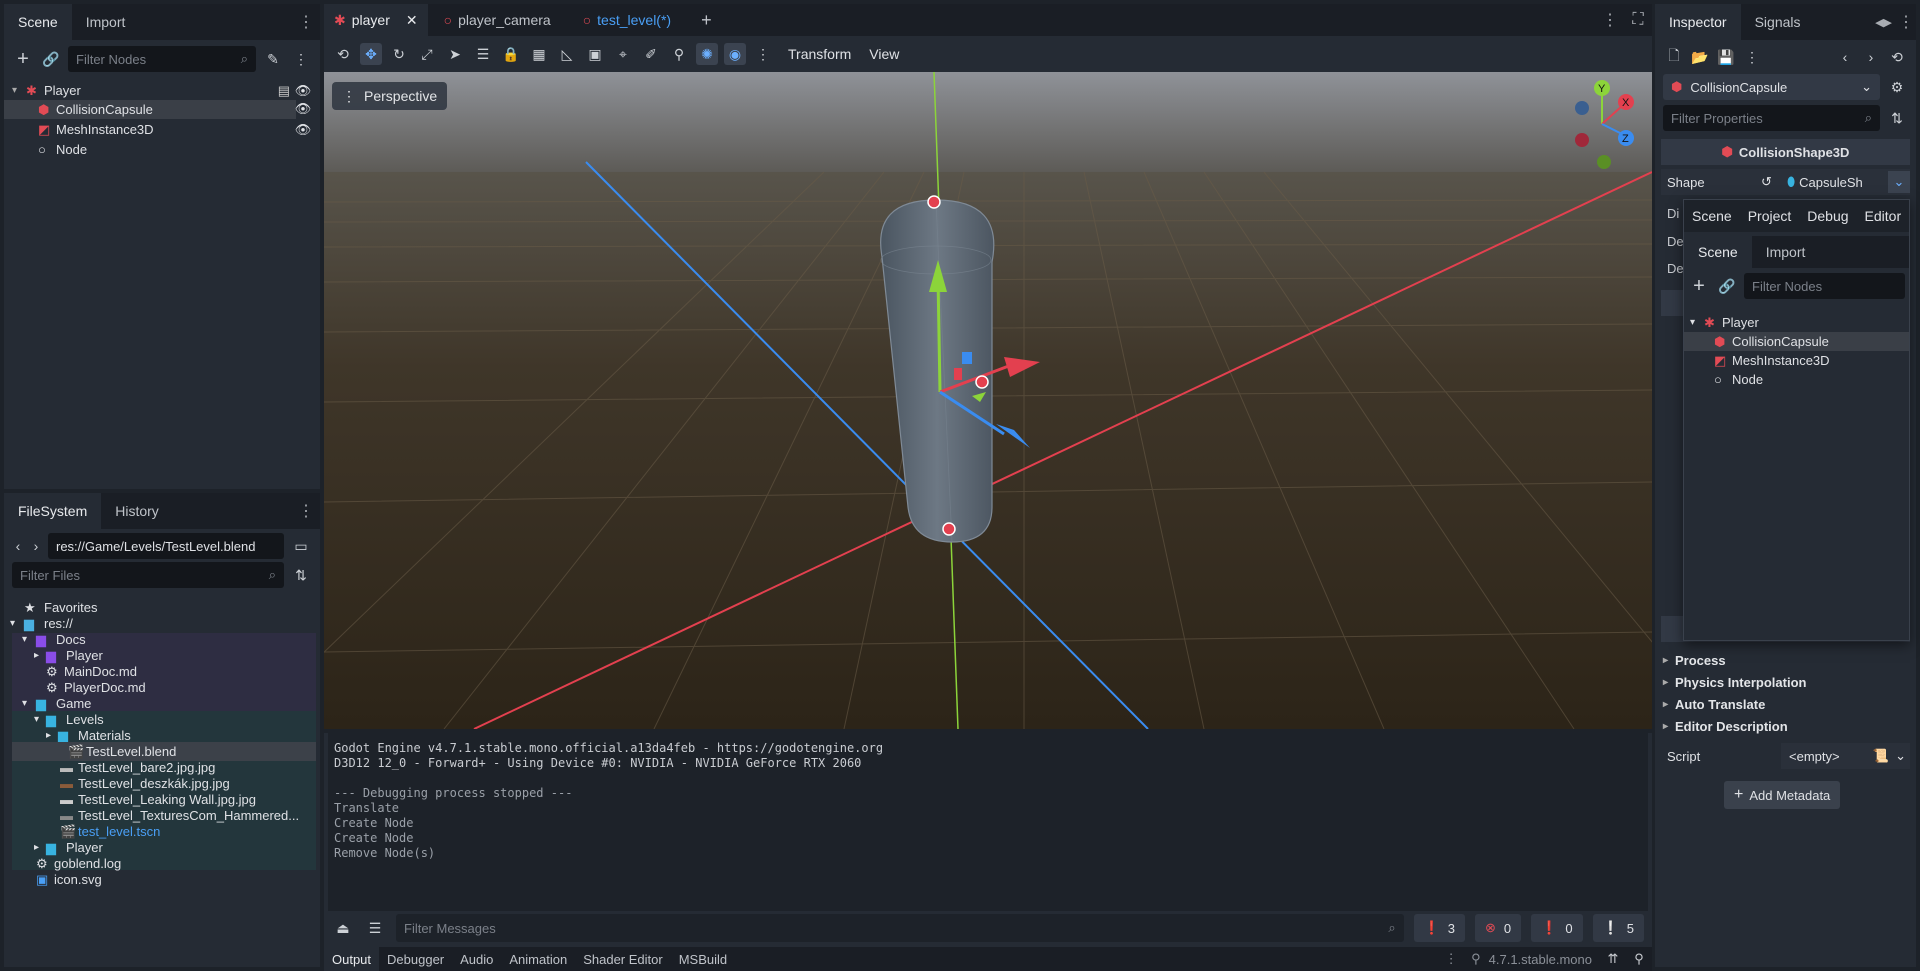  I want to click on filter-properties-input: ⌕, so click(1771, 118).